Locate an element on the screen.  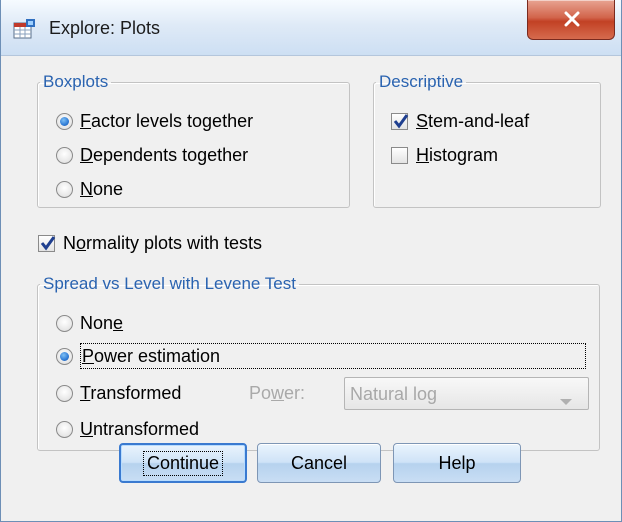
close-button is located at coordinates (571, 20).